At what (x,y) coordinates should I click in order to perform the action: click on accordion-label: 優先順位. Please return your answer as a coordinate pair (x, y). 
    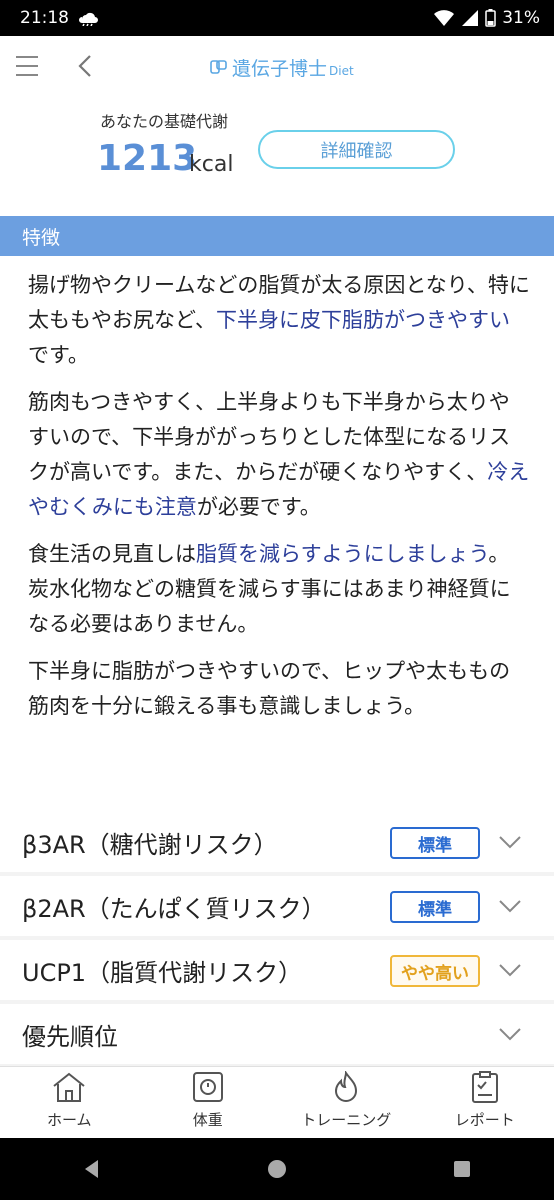
    Looking at the image, I should click on (70, 1036).